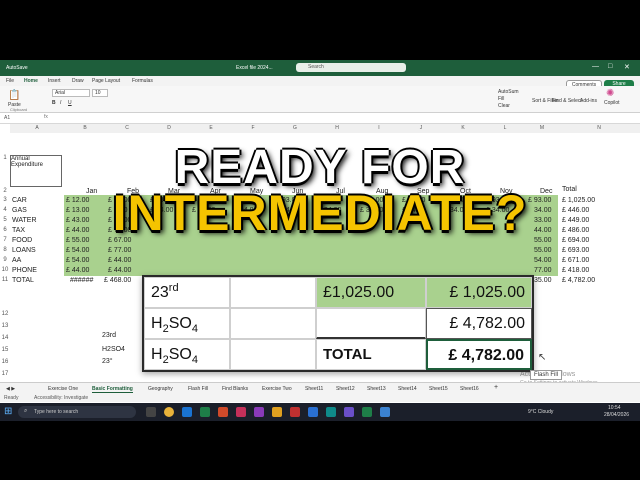 This screenshot has height=480, width=640. I want to click on cell-jan: ######, so click(81, 280).